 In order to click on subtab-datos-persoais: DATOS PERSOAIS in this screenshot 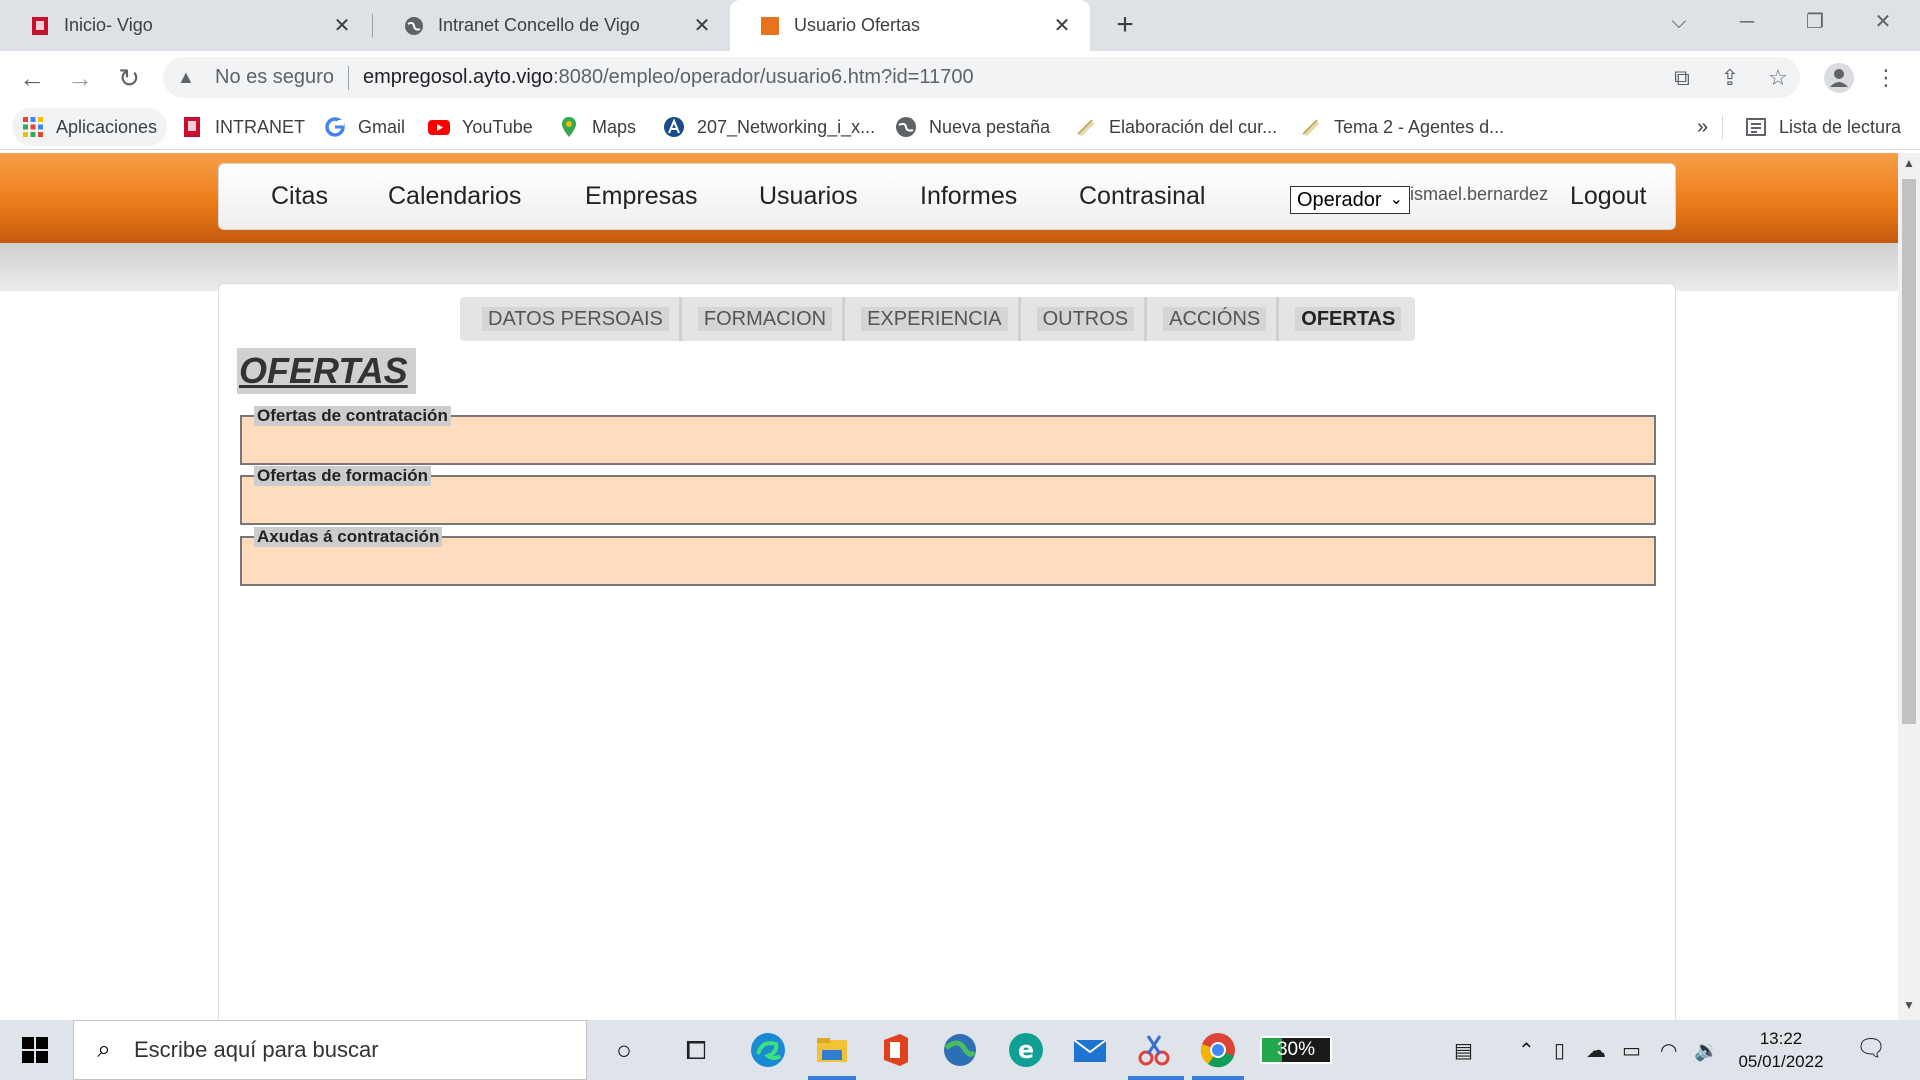, I will do `click(571, 319)`.